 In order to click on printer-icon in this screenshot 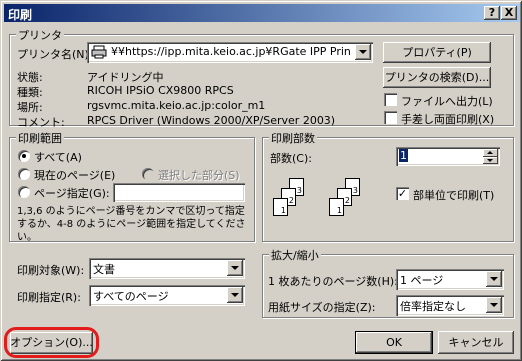, I will do `click(99, 52)`.